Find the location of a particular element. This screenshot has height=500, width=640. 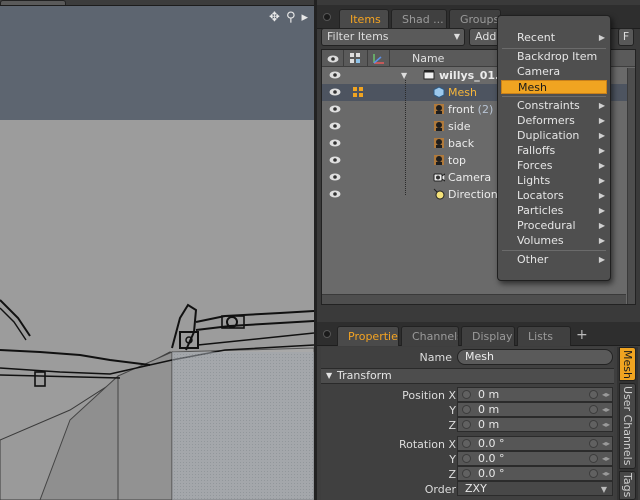

menu-item-other: Other ▶ is located at coordinates (554, 260).